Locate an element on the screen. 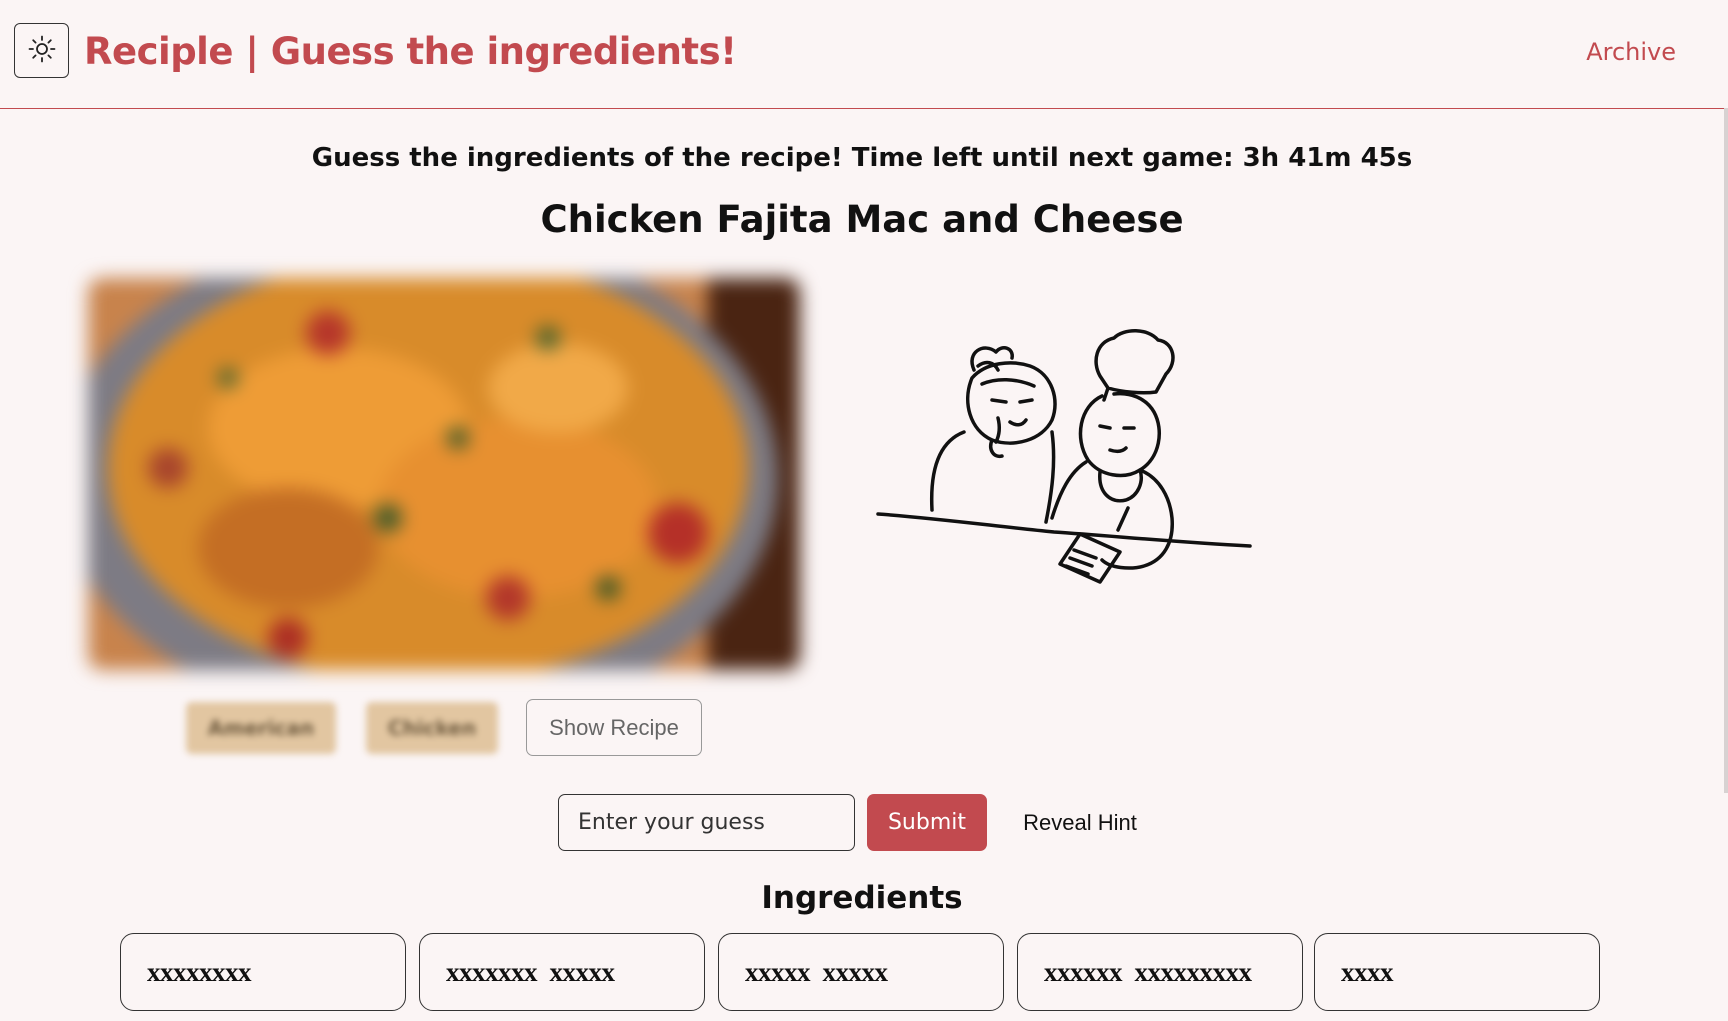 This screenshot has width=1728, height=1021. reveal-hint-button: Reveal Hint is located at coordinates (1080, 822).